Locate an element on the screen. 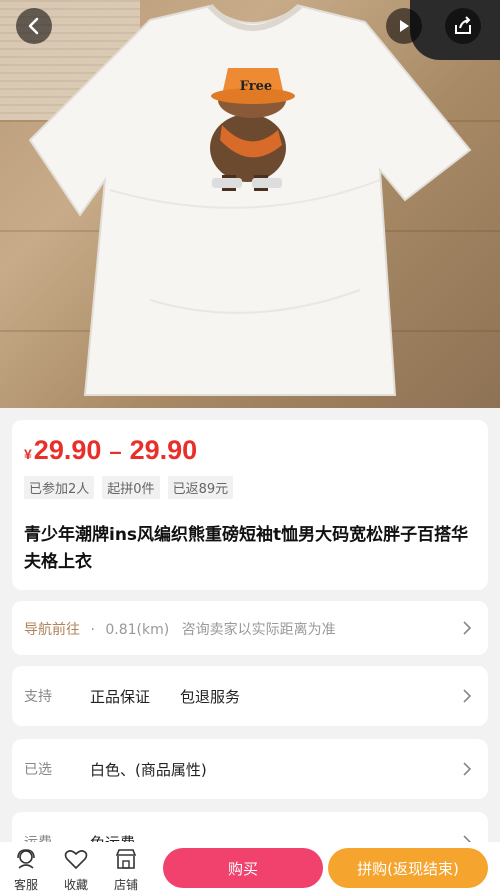 The width and height of the screenshot is (500, 894). product-title: 青少年潮牌ins风编织熊重磅短袖t恤男大码宽松胖子百搭华夫格上衣 is located at coordinates (246, 548).